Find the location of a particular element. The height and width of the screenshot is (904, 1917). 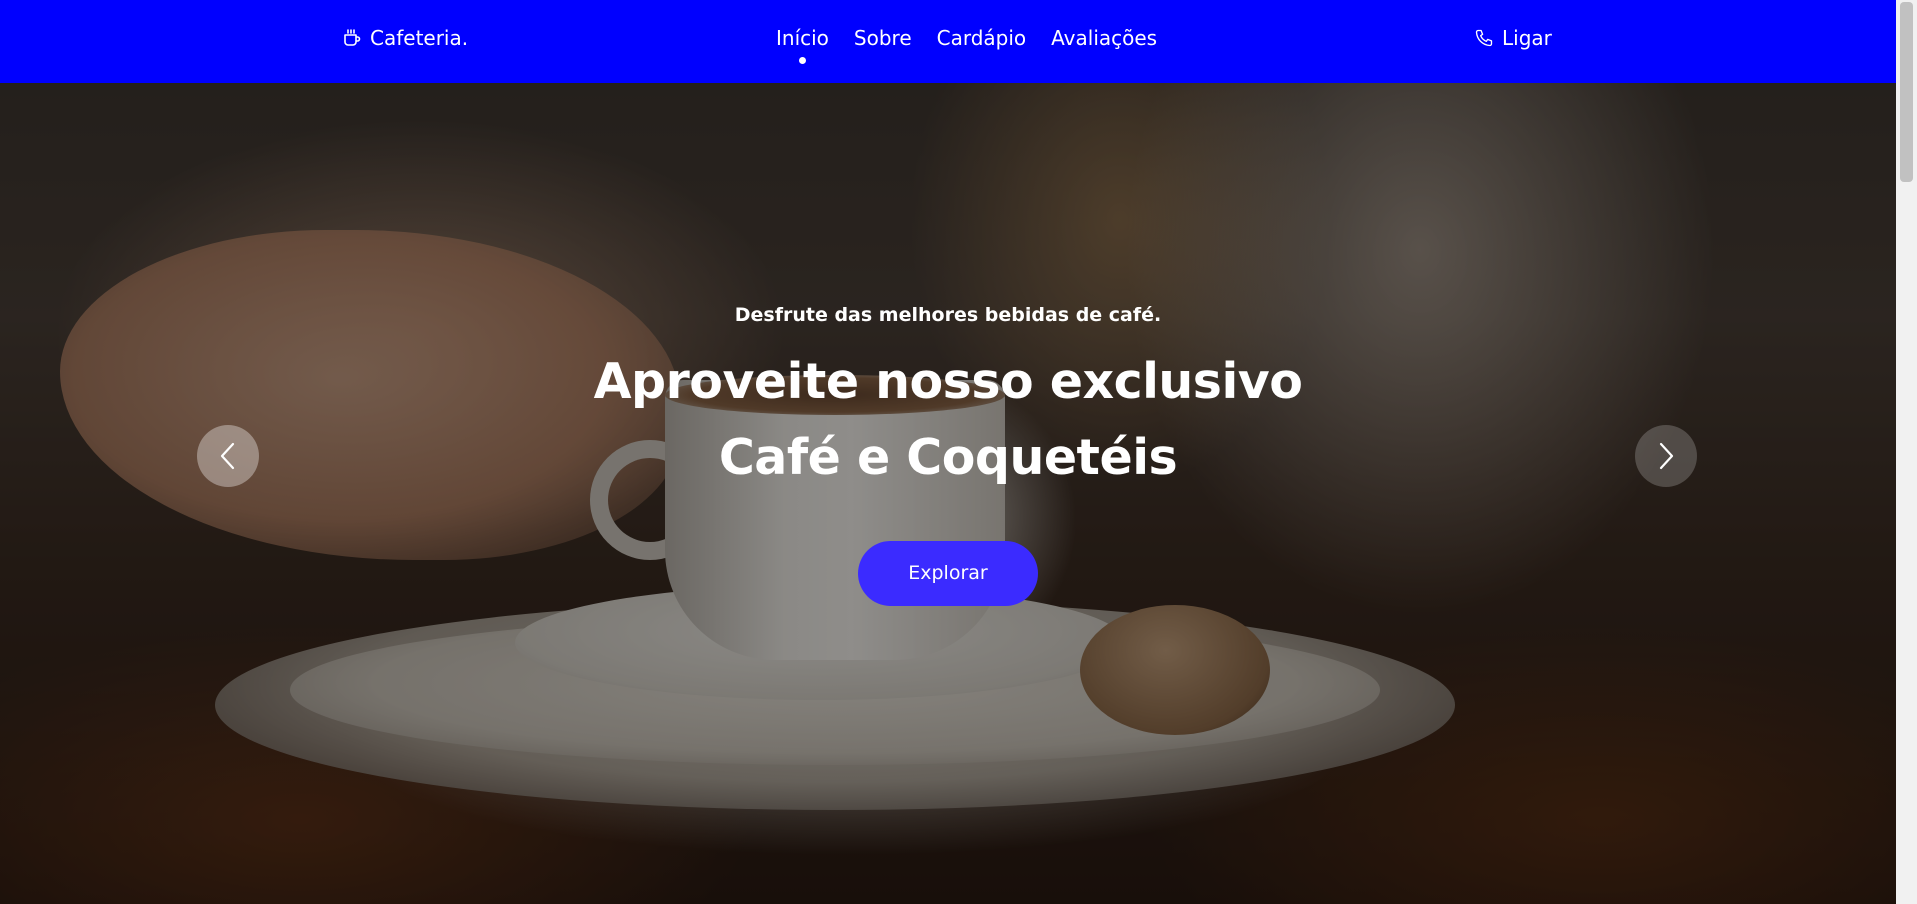

nav-item-inicio: Início is located at coordinates (802, 45).